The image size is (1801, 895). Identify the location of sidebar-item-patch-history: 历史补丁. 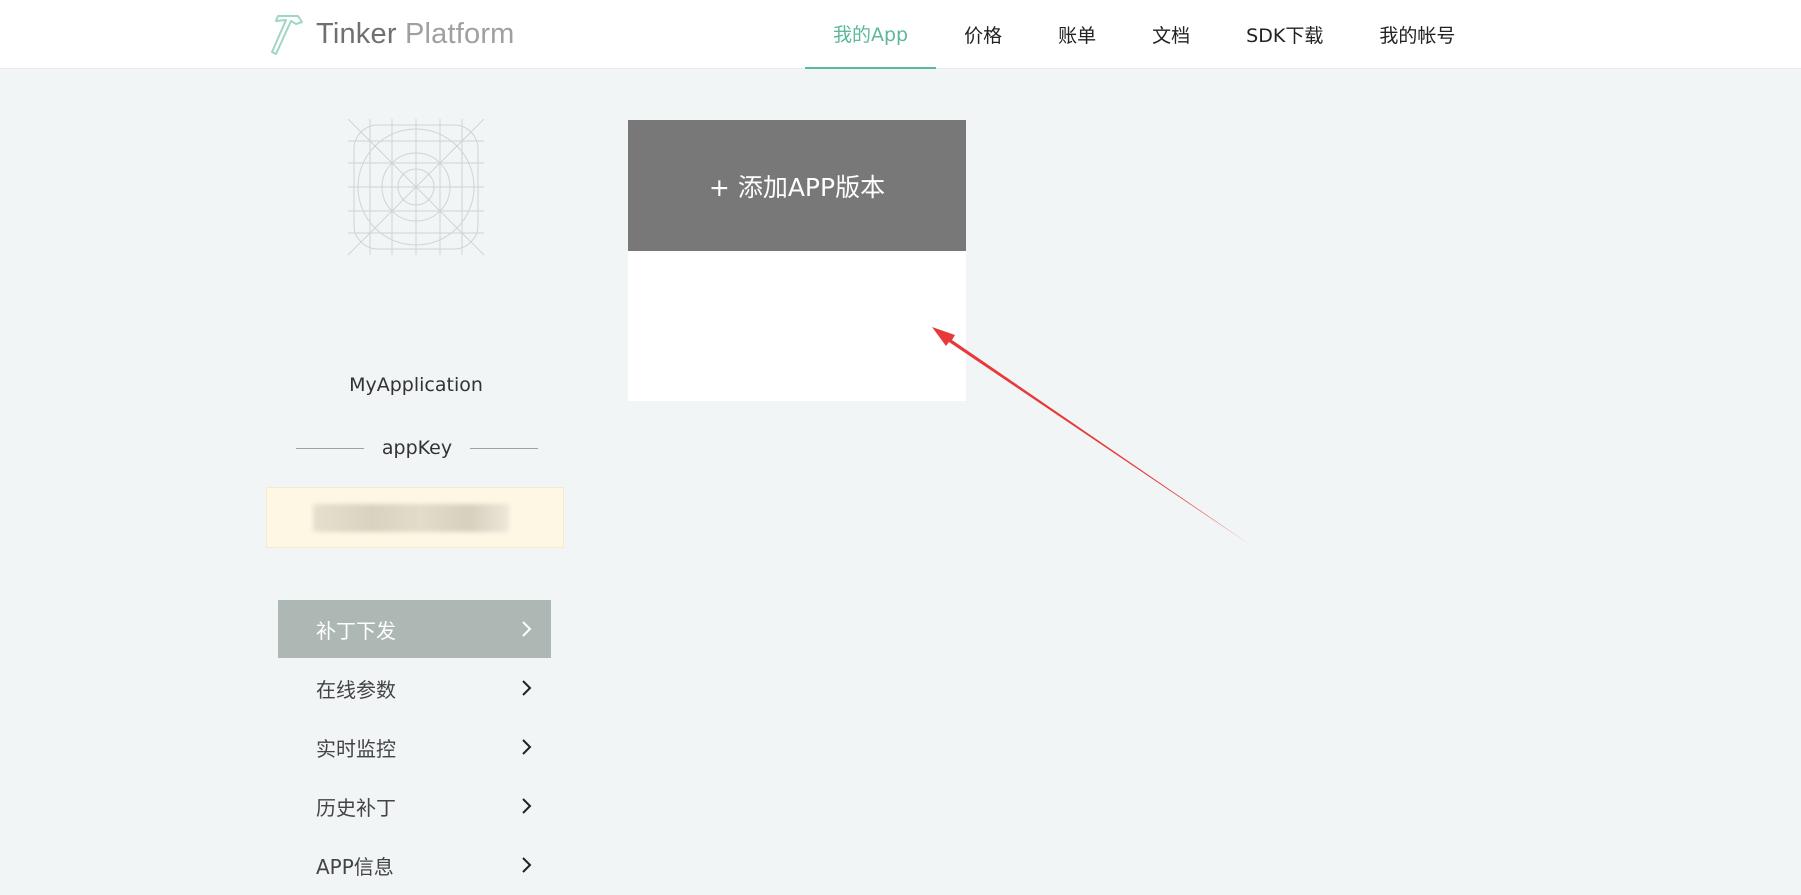
(414, 806).